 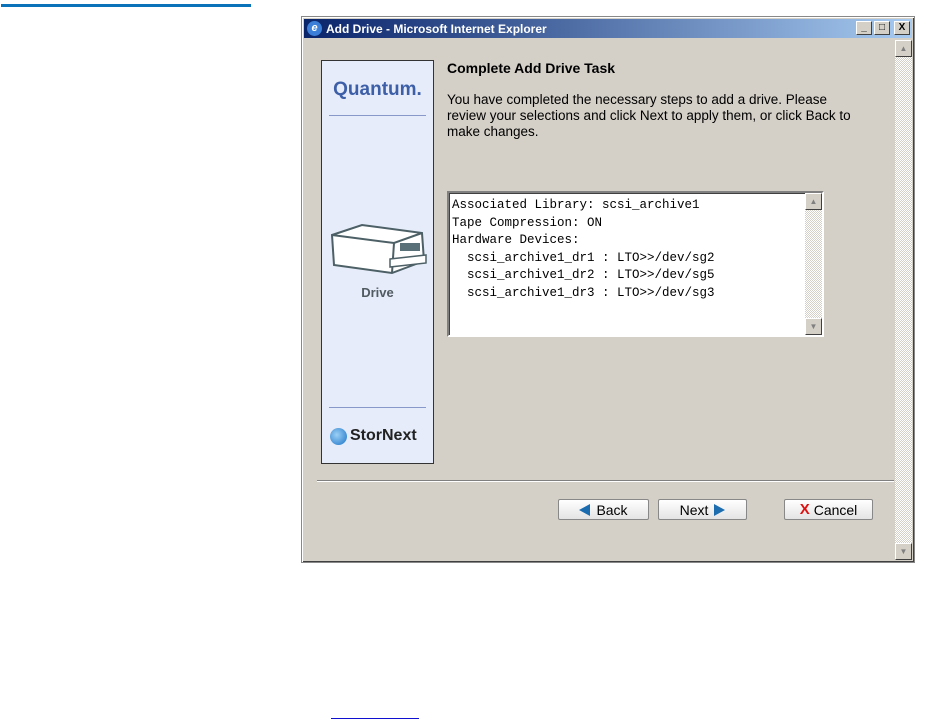 I want to click on globe-icon, so click(x=338, y=436).